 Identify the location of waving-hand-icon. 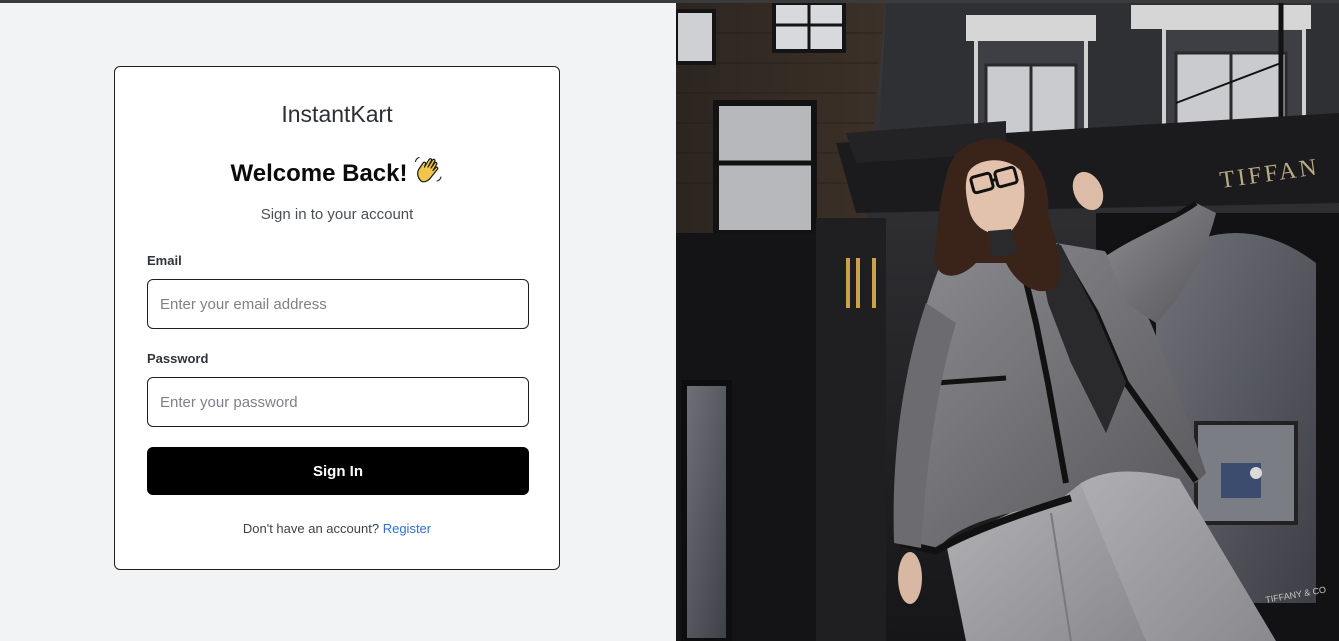
(428, 173).